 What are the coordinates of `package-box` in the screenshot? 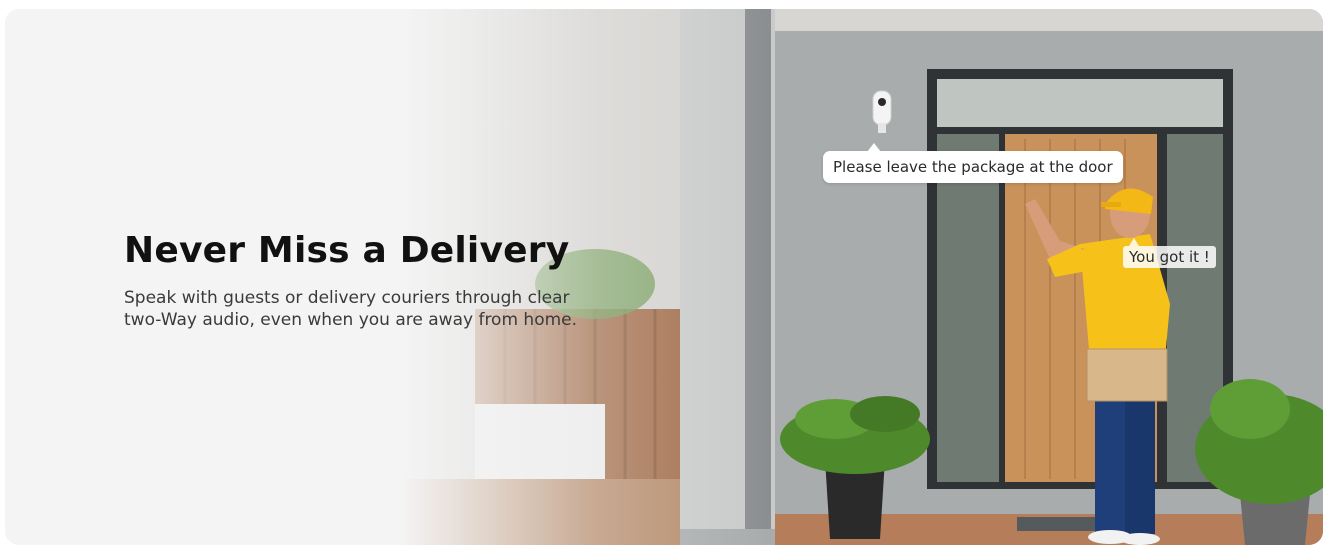 It's located at (1127, 375).